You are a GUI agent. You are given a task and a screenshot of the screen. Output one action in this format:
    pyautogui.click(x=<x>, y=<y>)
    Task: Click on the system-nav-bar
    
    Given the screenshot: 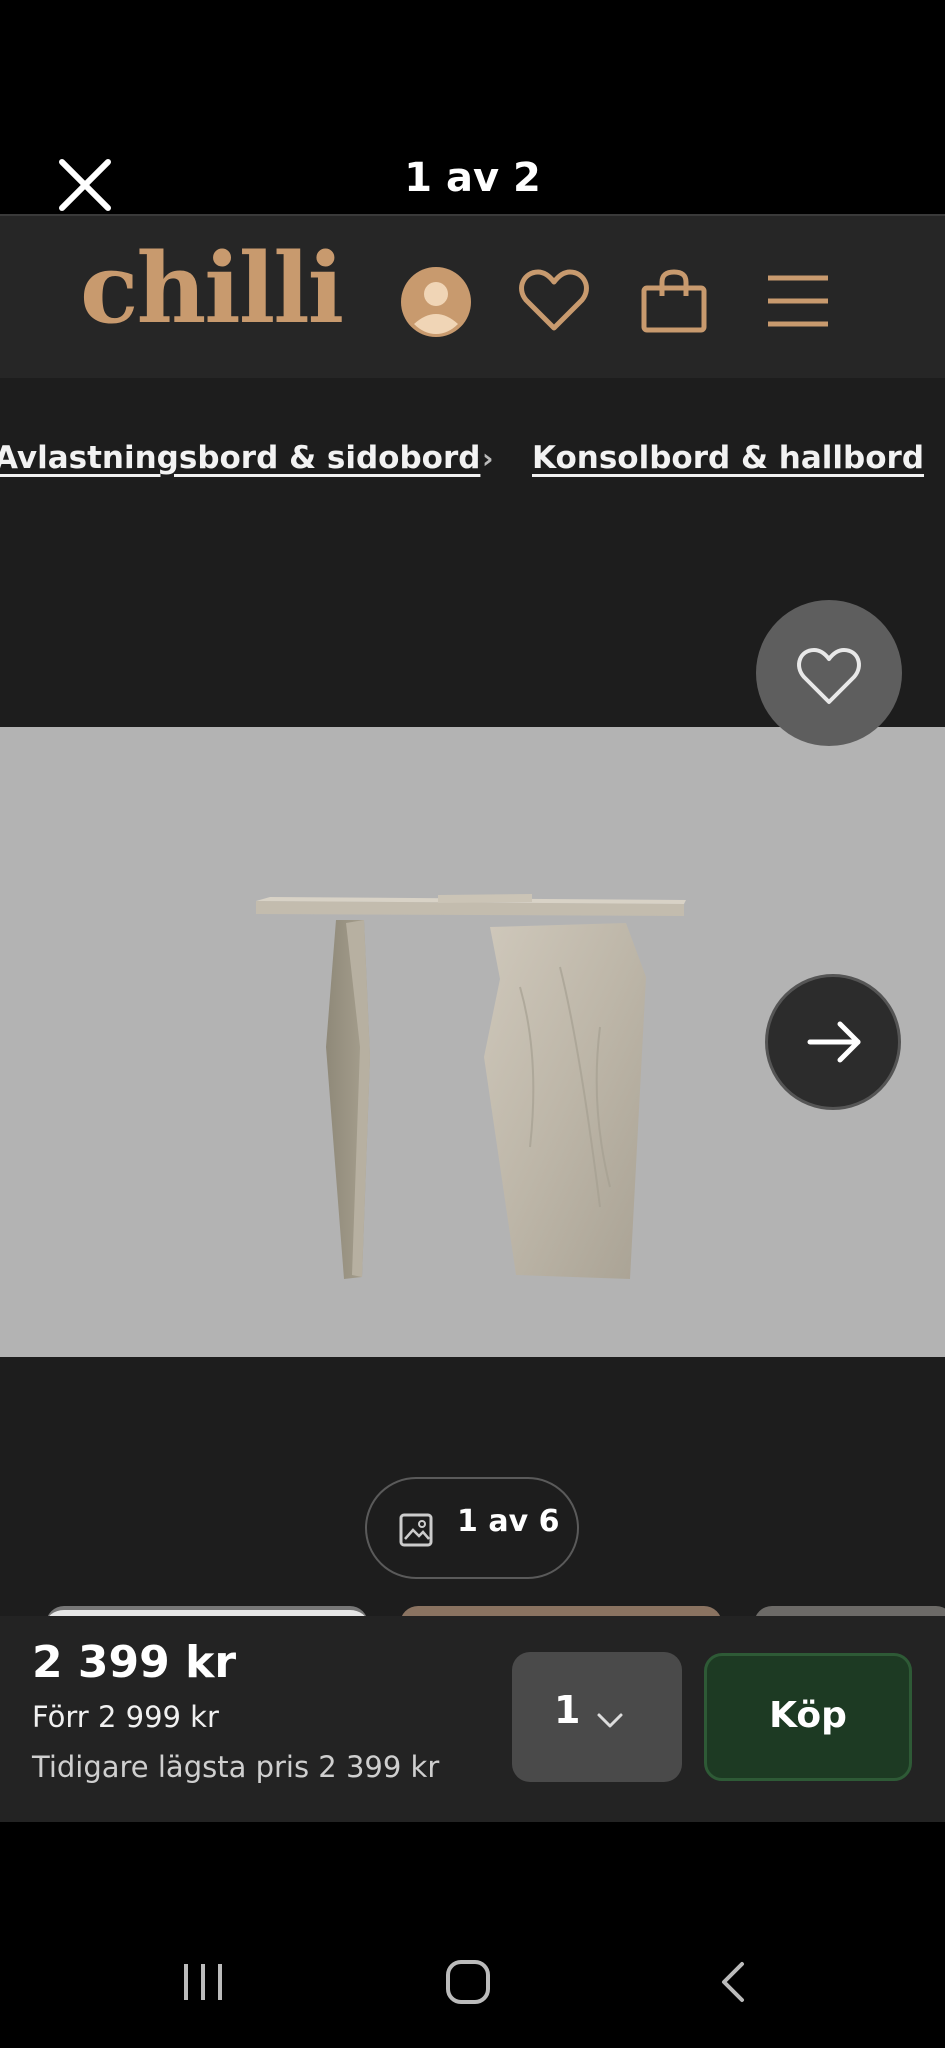 What is the action you would take?
    pyautogui.click(x=472, y=1935)
    